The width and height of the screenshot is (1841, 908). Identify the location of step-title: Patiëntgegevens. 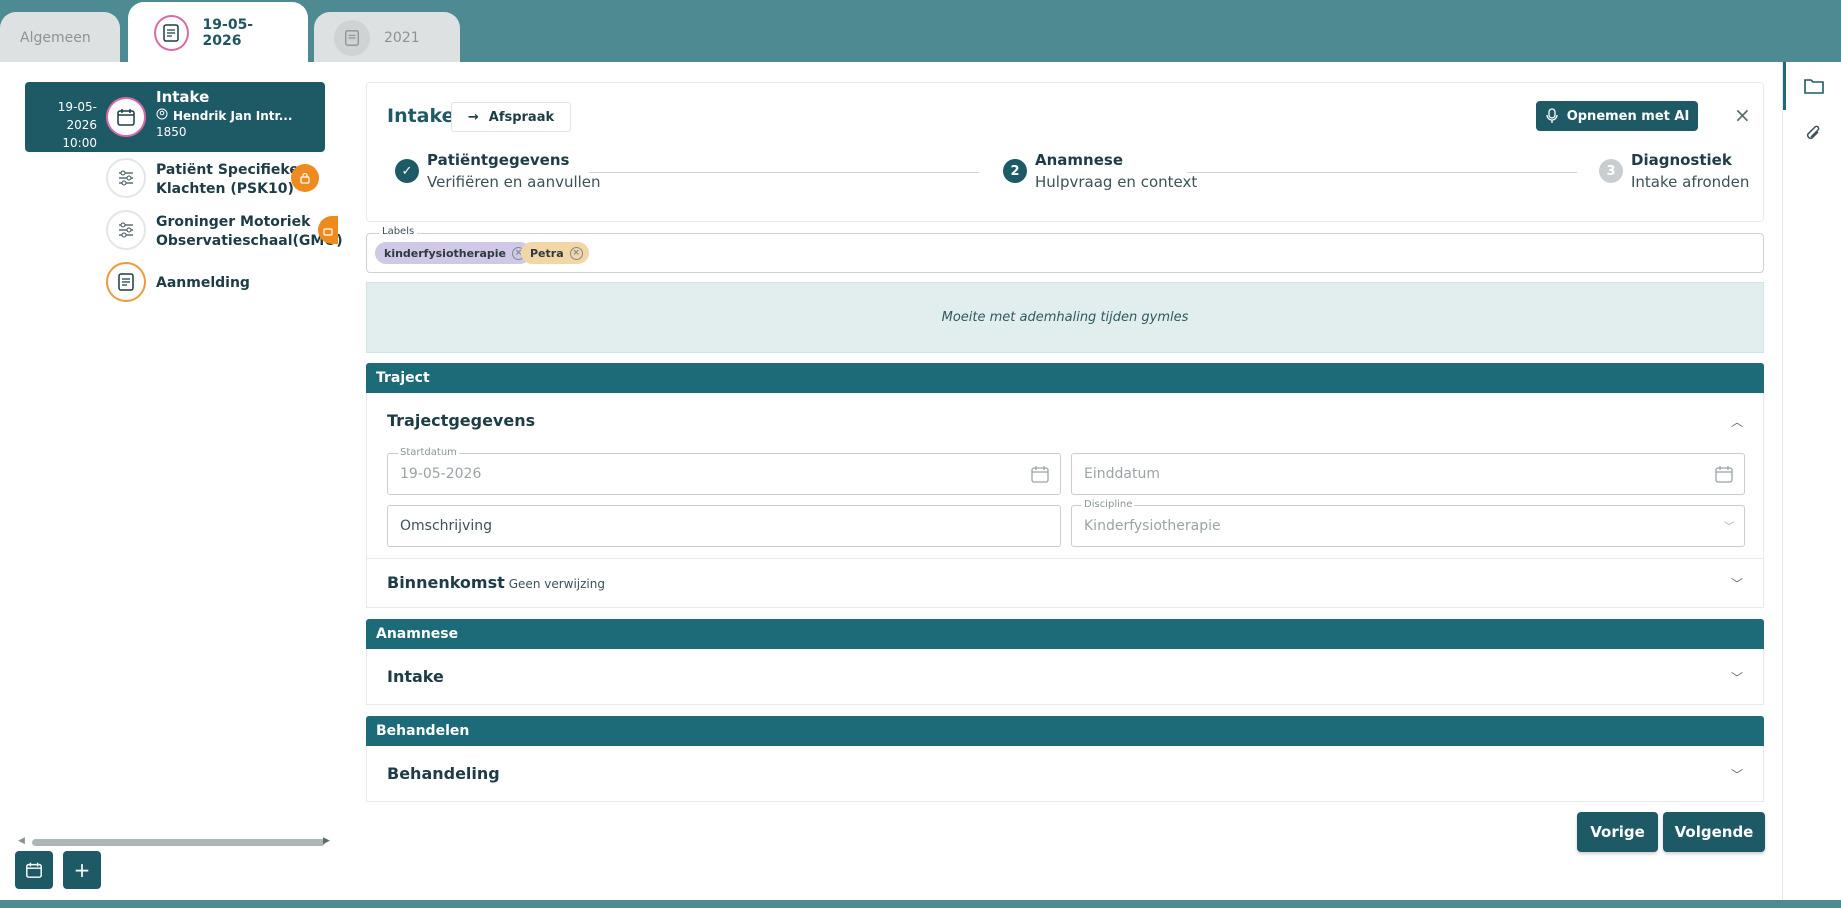
(498, 160).